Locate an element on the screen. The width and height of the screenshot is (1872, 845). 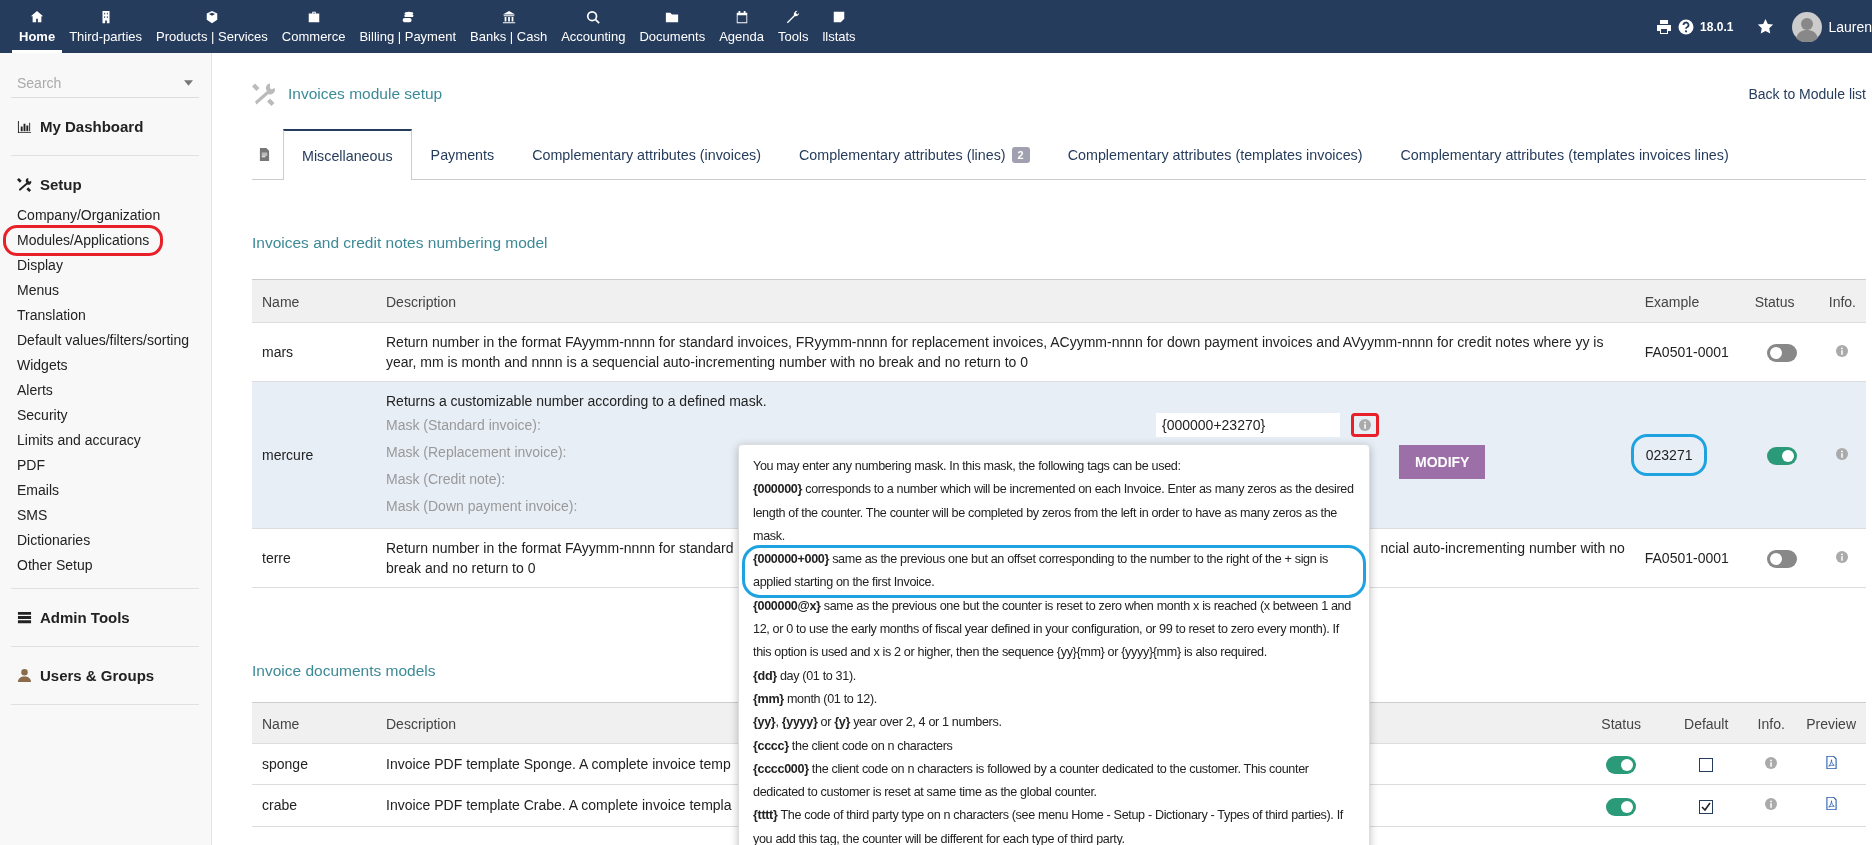
nav-item: Products | Services is located at coordinates (212, 26).